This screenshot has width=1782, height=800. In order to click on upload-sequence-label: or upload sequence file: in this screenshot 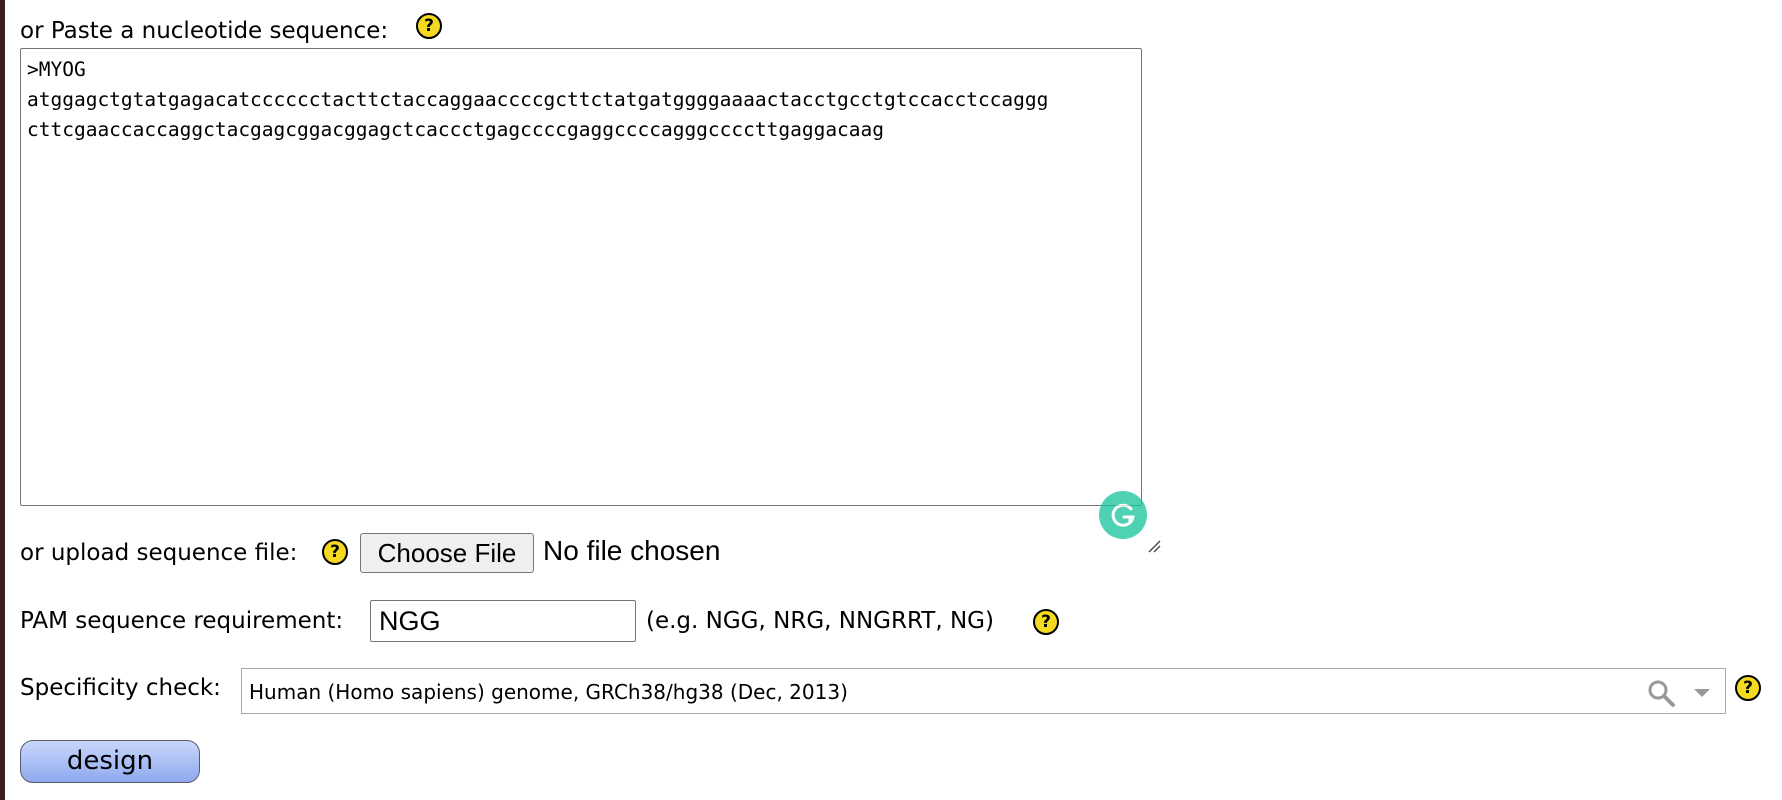, I will do `click(159, 553)`.